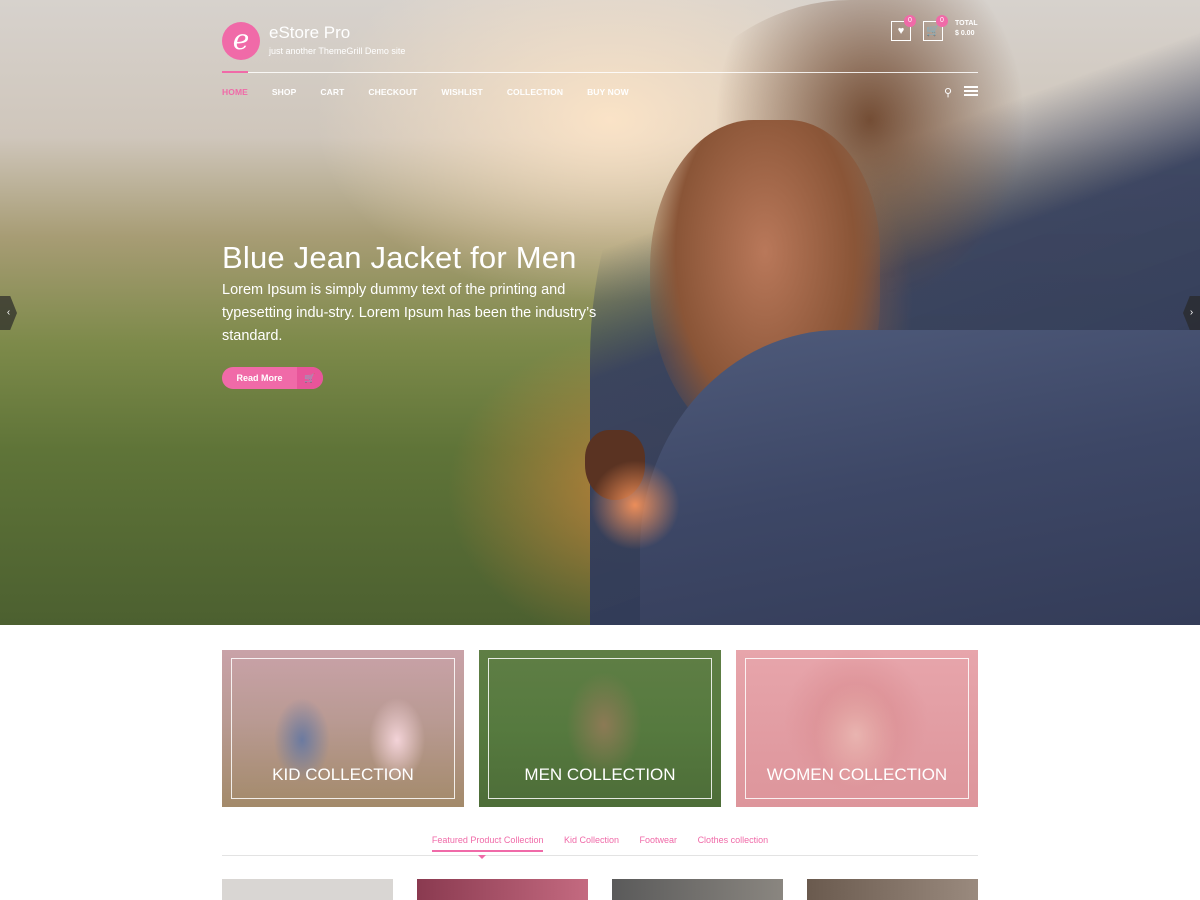 This screenshot has height=900, width=1200. Describe the element at coordinates (600, 774) in the screenshot. I see `men-collection-label: MEN COLLECTION` at that location.